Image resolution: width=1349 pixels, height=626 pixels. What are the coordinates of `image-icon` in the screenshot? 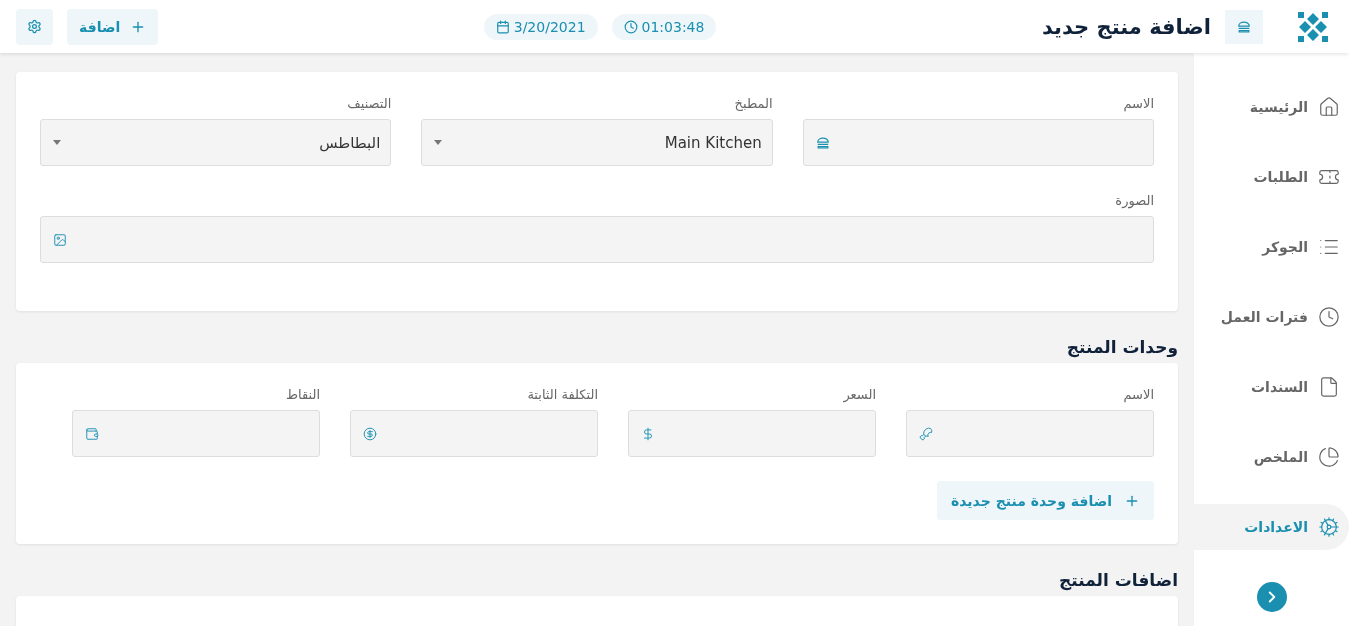 It's located at (60, 239).